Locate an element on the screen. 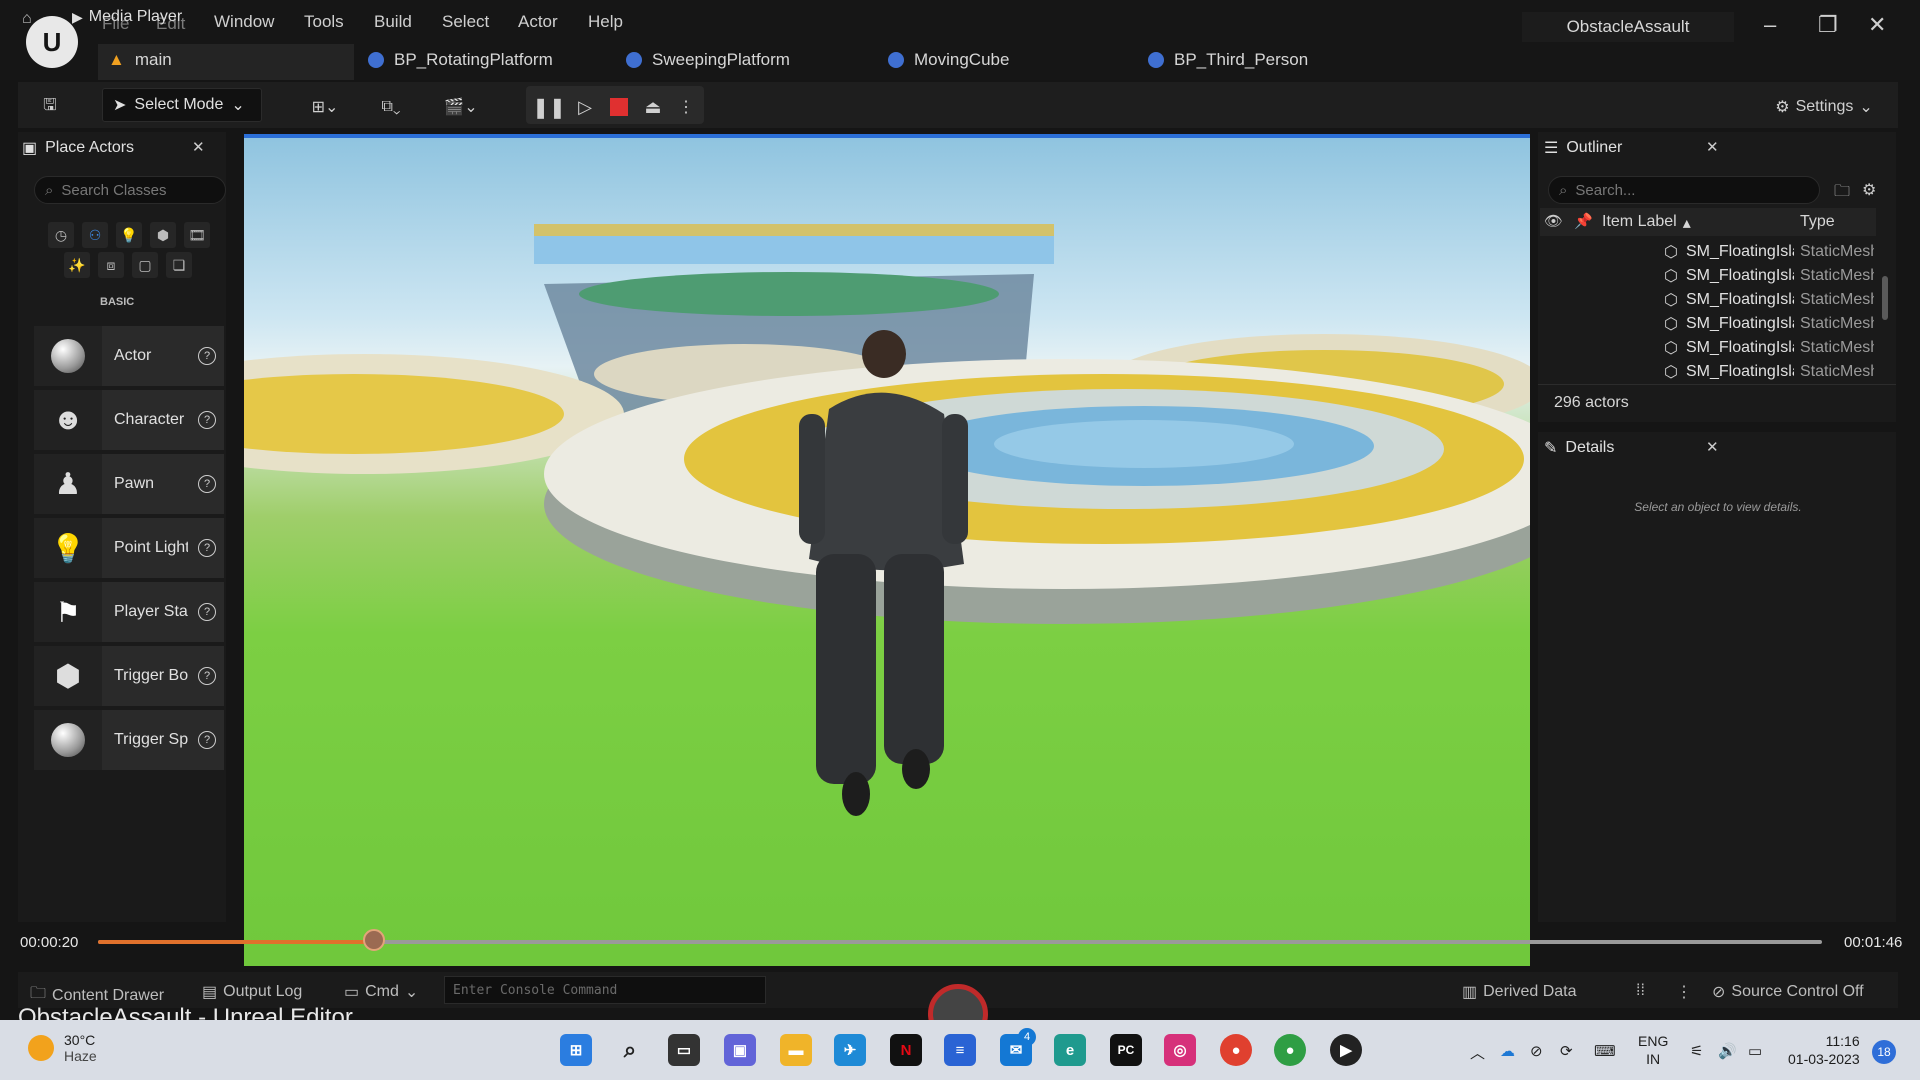 Image resolution: width=1920 pixels, height=1080 pixels. netflix-icon: N is located at coordinates (906, 1050).